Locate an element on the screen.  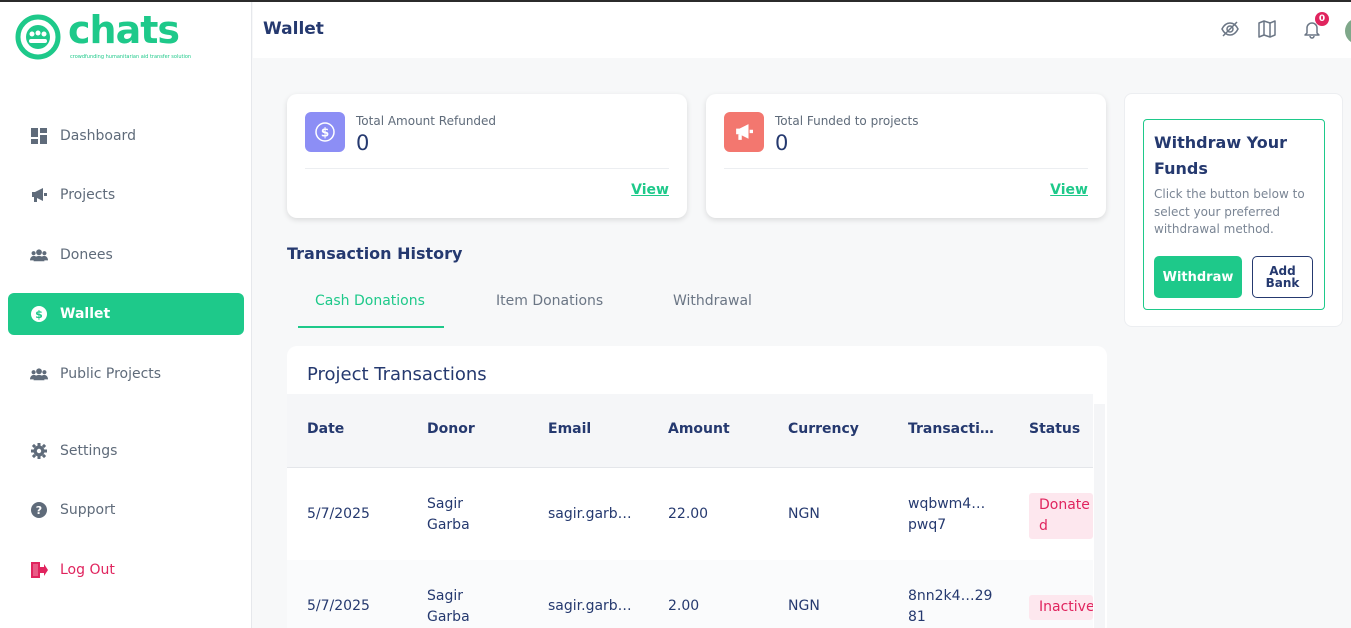
sidebar-item-logout: Log Out is located at coordinates (126, 570).